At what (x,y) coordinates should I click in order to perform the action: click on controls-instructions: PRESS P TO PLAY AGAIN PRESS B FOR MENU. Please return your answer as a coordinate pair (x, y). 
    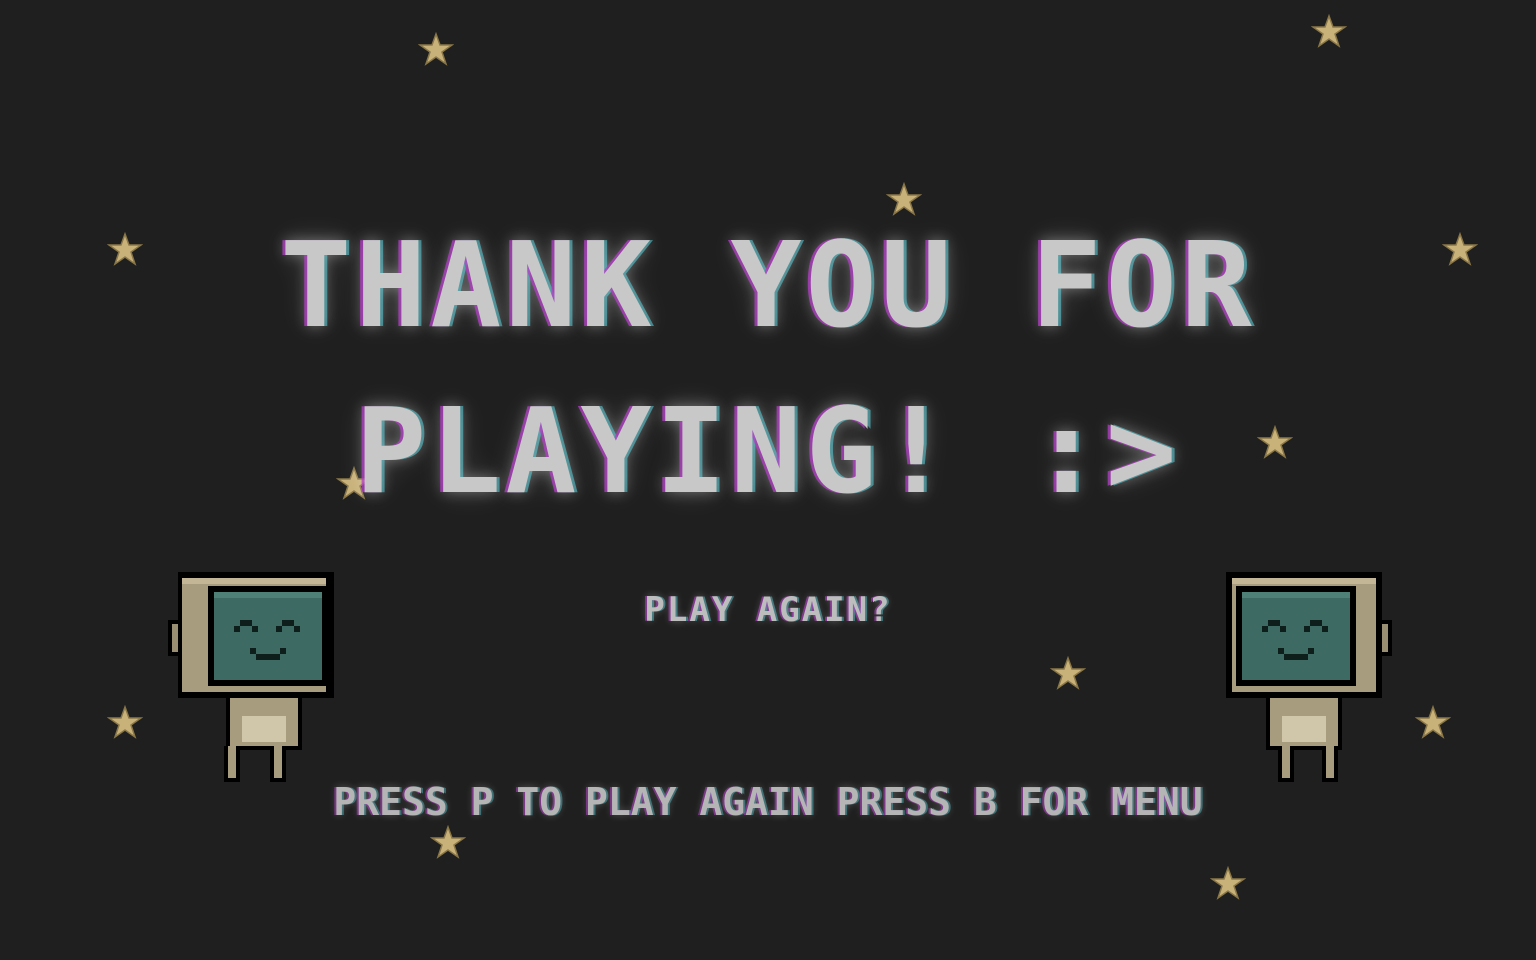
    Looking at the image, I should click on (768, 802).